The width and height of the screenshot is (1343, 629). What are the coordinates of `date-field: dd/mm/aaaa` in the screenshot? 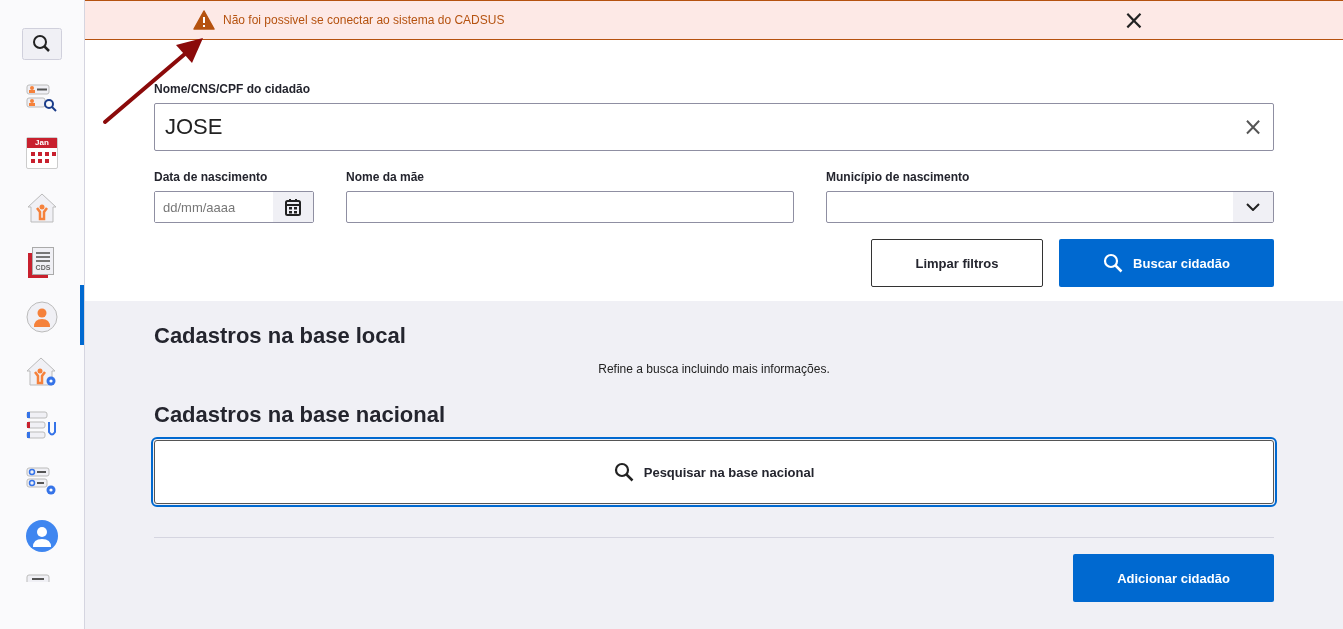 It's located at (234, 207).